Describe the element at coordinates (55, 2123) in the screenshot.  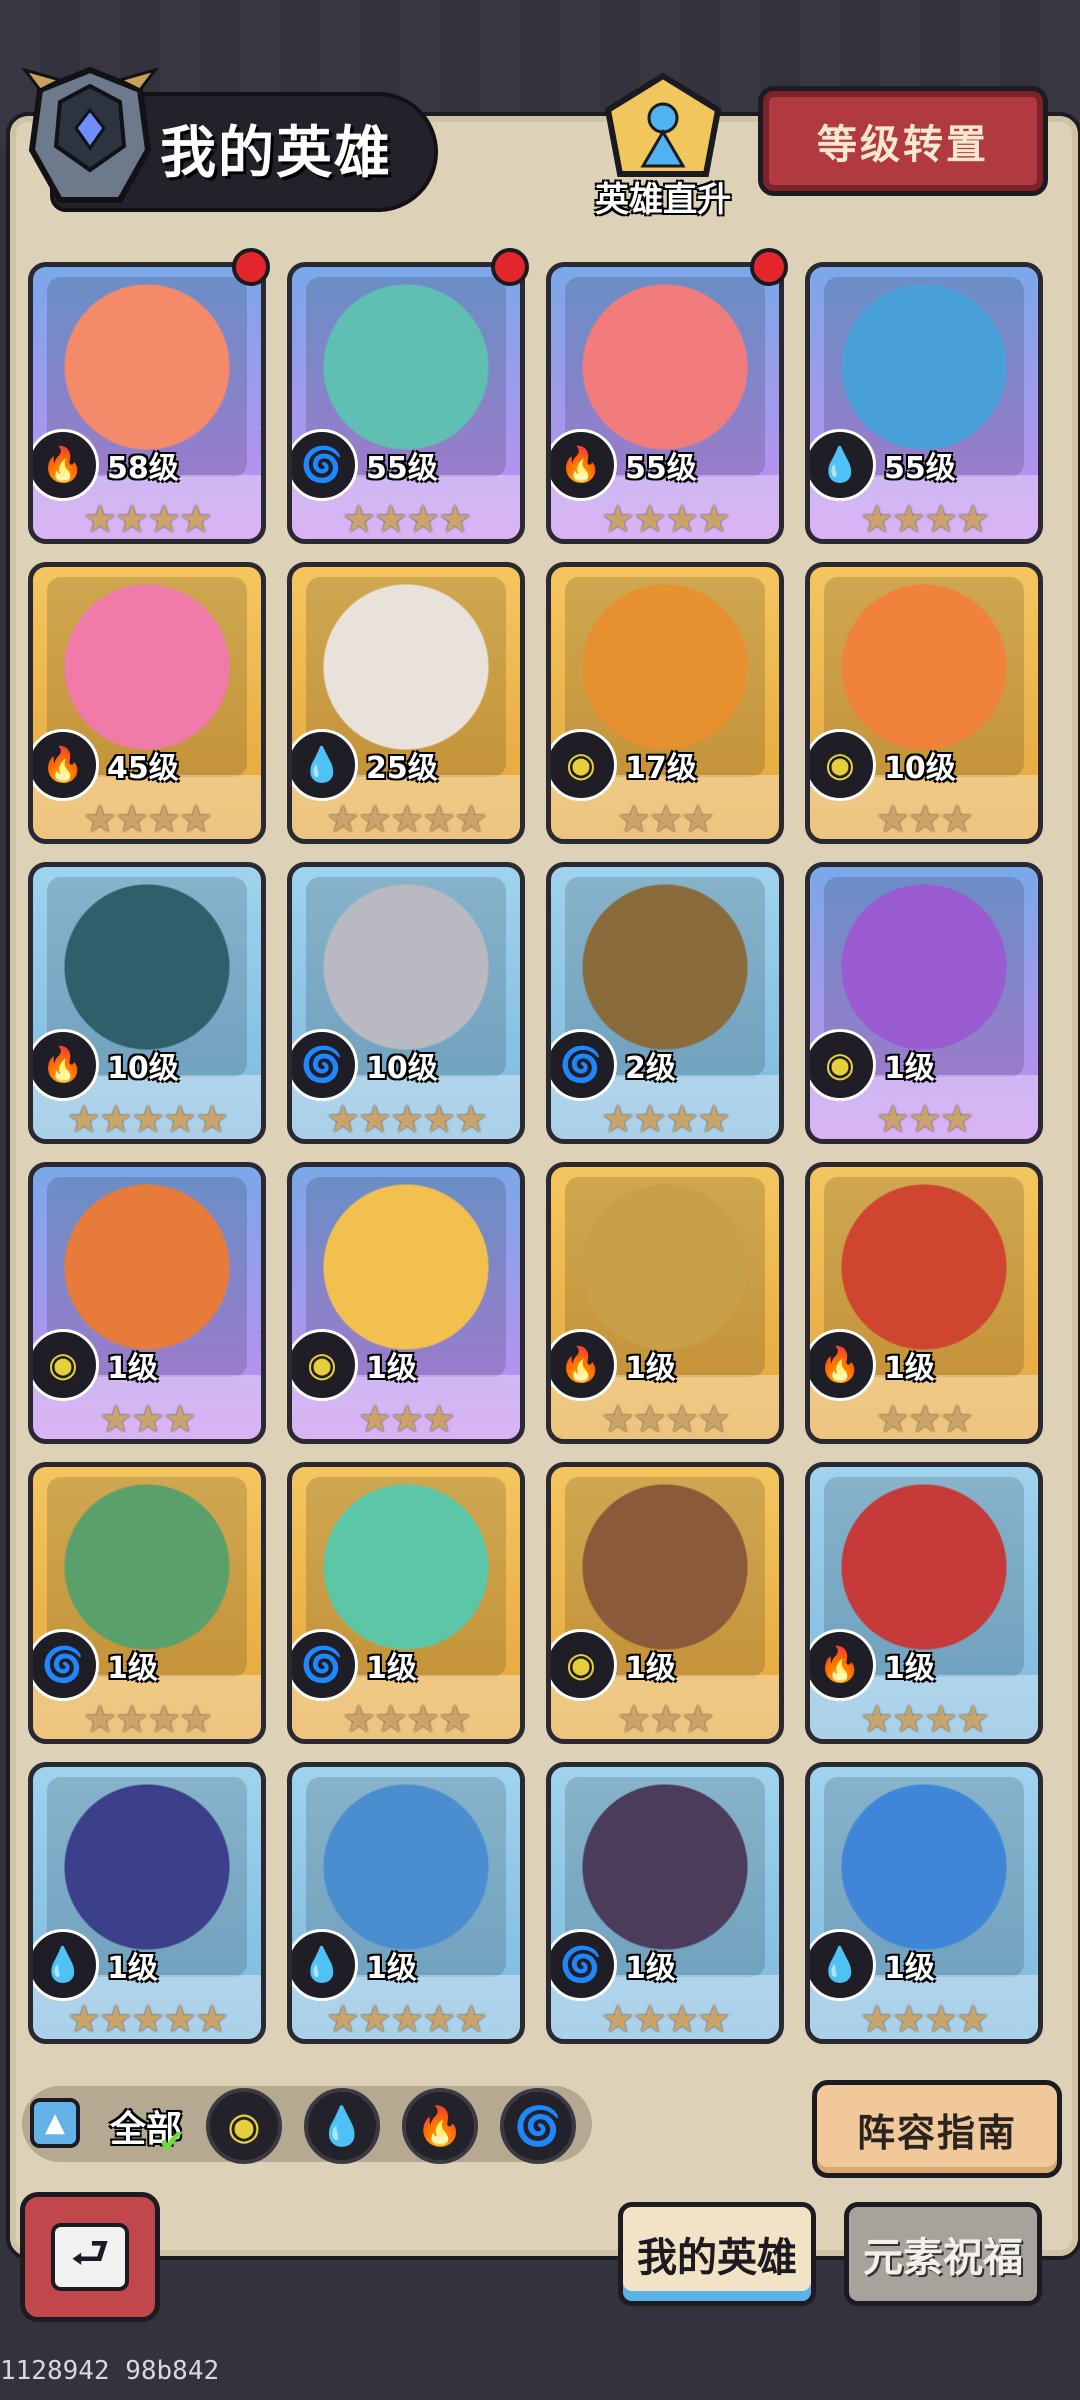
I see `collapse-up-button: ▲` at that location.